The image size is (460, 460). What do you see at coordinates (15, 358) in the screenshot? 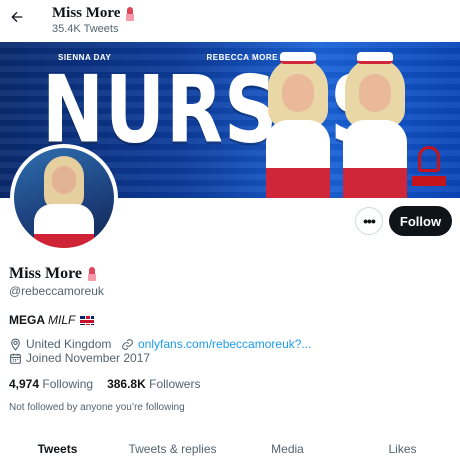
I see `calendar-icon` at bounding box center [15, 358].